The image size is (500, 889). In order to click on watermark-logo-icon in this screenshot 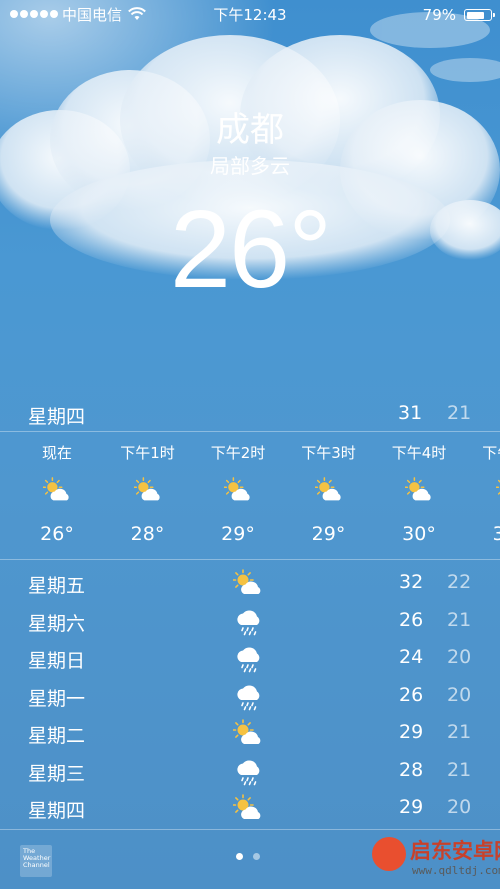, I will do `click(389, 854)`.